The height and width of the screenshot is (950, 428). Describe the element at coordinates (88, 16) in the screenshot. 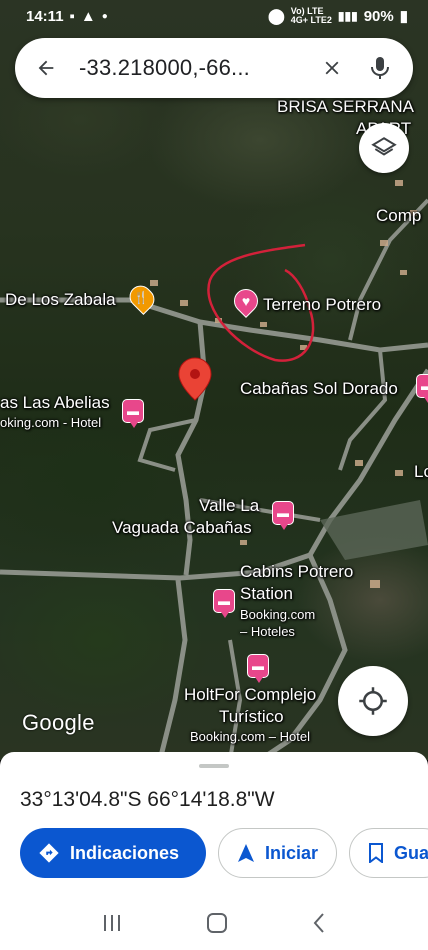

I see `notification-bell-icon: ▲` at that location.